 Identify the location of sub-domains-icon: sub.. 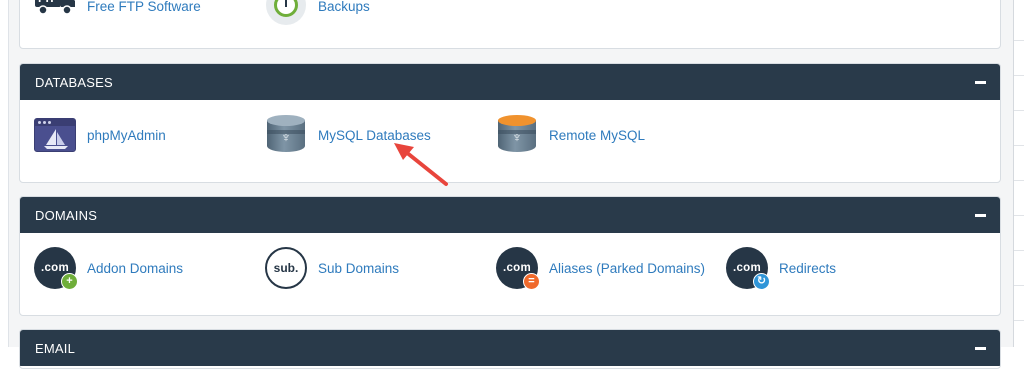
(286, 268).